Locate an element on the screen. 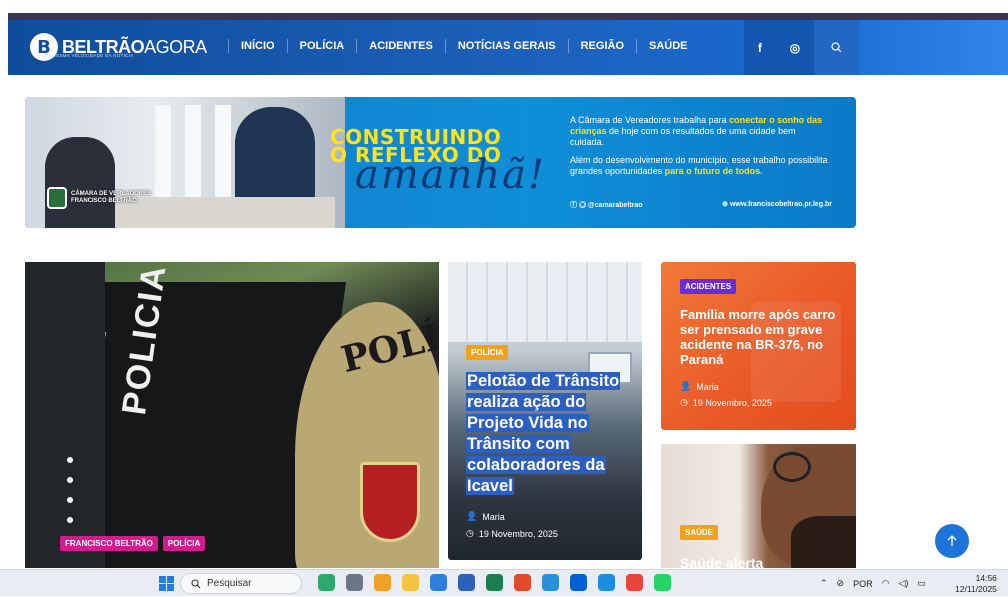 The height and width of the screenshot is (597, 1008). windows-start-icon is located at coordinates (166, 583).